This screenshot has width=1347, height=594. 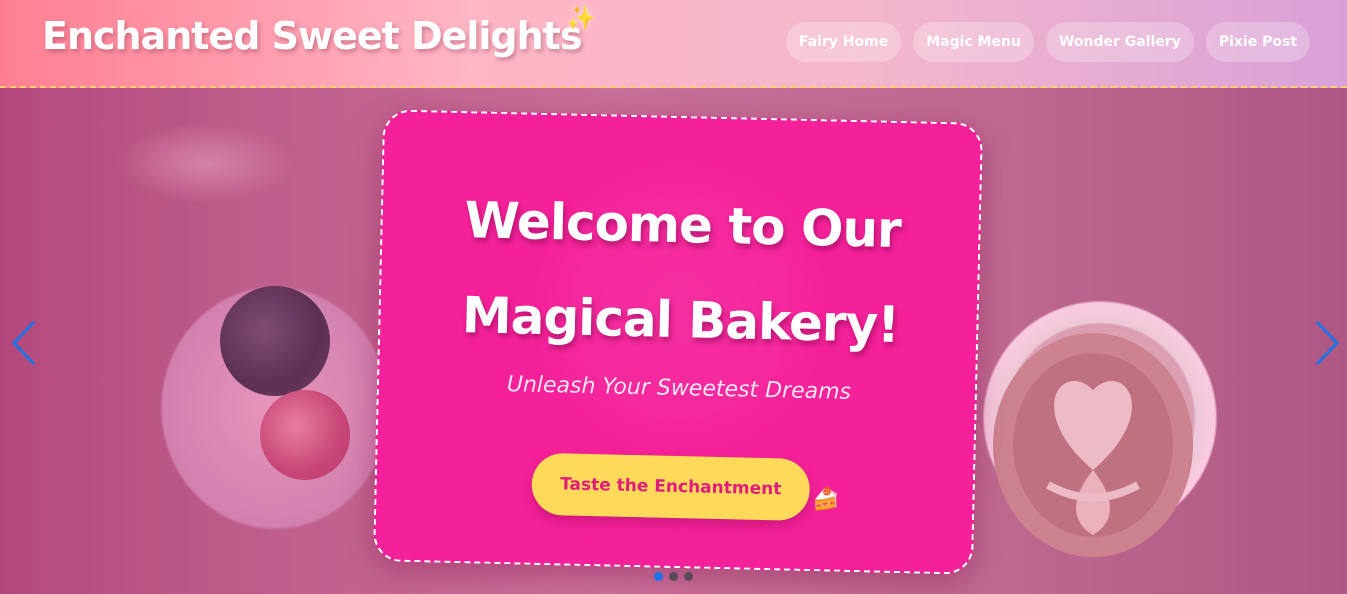 What do you see at coordinates (1257, 42) in the screenshot?
I see `nav-item-pixie-post: Pixie Post` at bounding box center [1257, 42].